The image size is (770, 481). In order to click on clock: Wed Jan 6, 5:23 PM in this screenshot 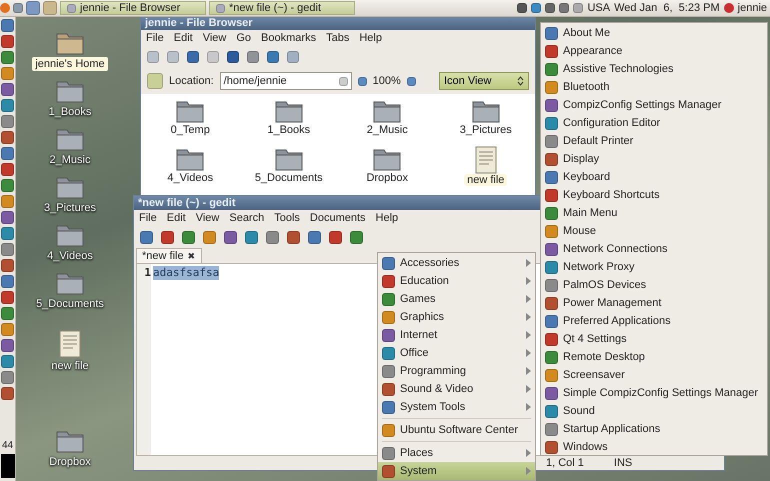, I will do `click(667, 8)`.